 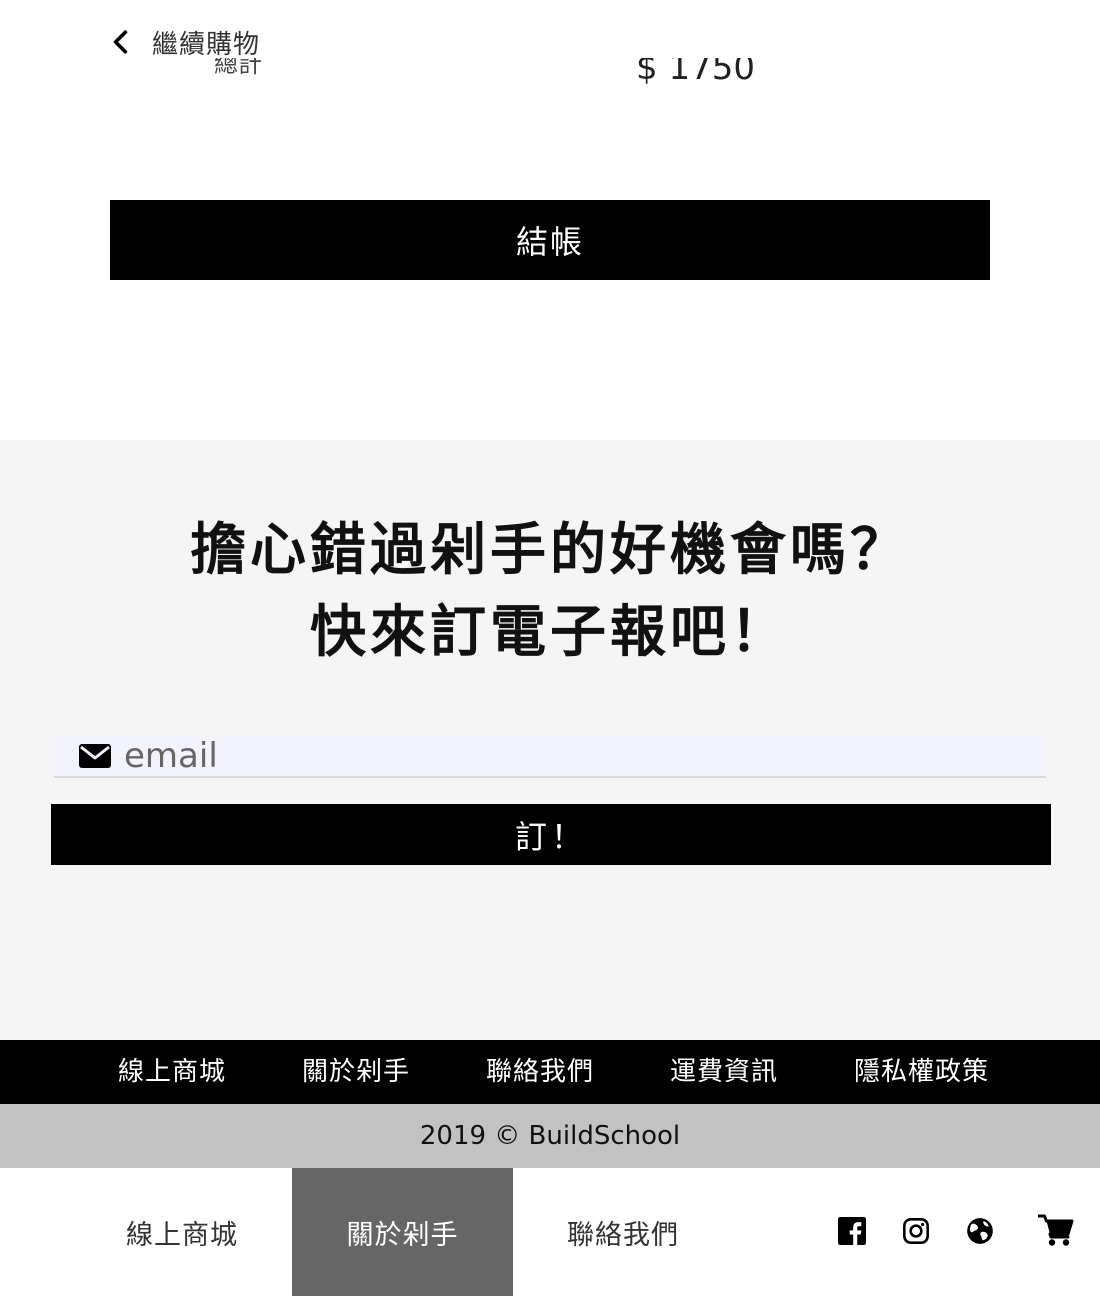 What do you see at coordinates (551, 834) in the screenshot?
I see `subscribe-button: 訂！` at bounding box center [551, 834].